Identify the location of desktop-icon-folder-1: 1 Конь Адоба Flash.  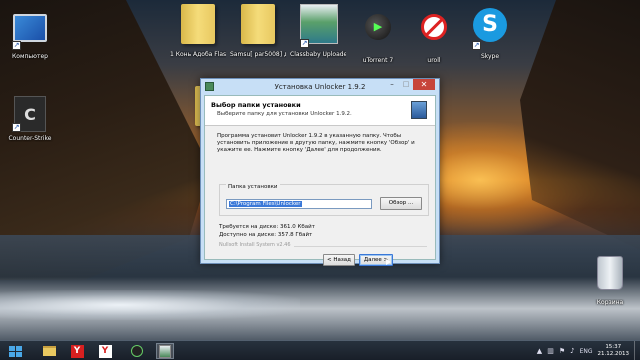
(198, 31).